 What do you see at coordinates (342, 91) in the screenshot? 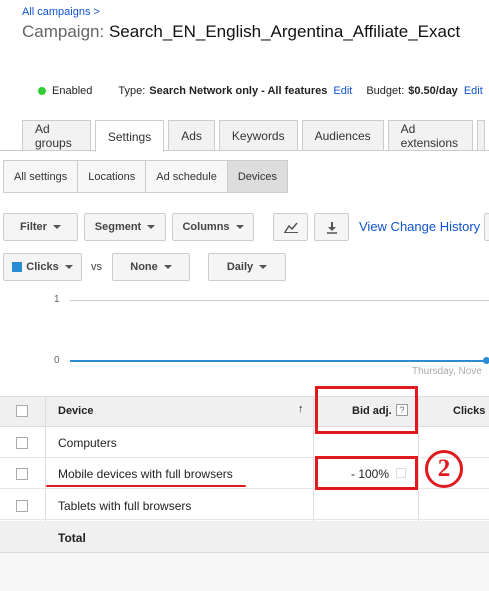
I see `type-edit-link: Edit` at bounding box center [342, 91].